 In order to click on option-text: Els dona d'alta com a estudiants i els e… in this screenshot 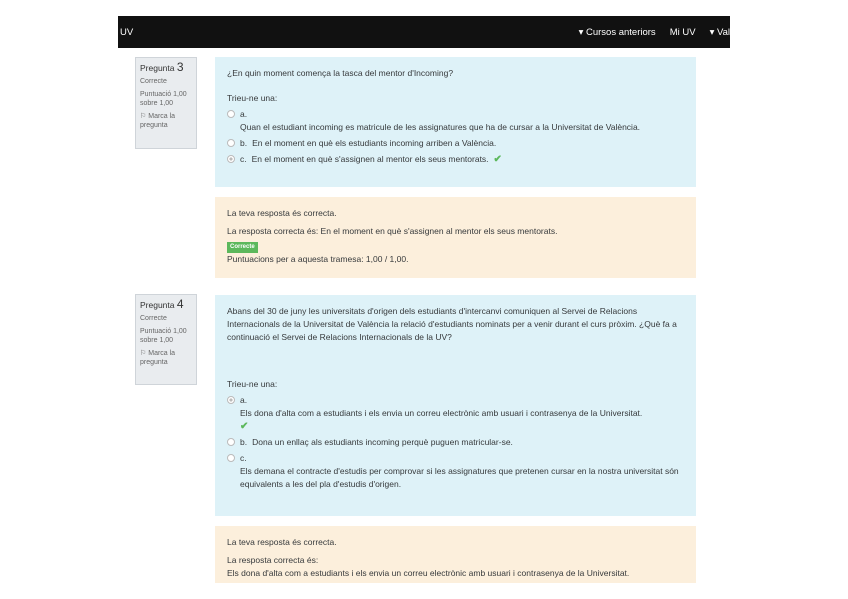, I will do `click(441, 413)`.